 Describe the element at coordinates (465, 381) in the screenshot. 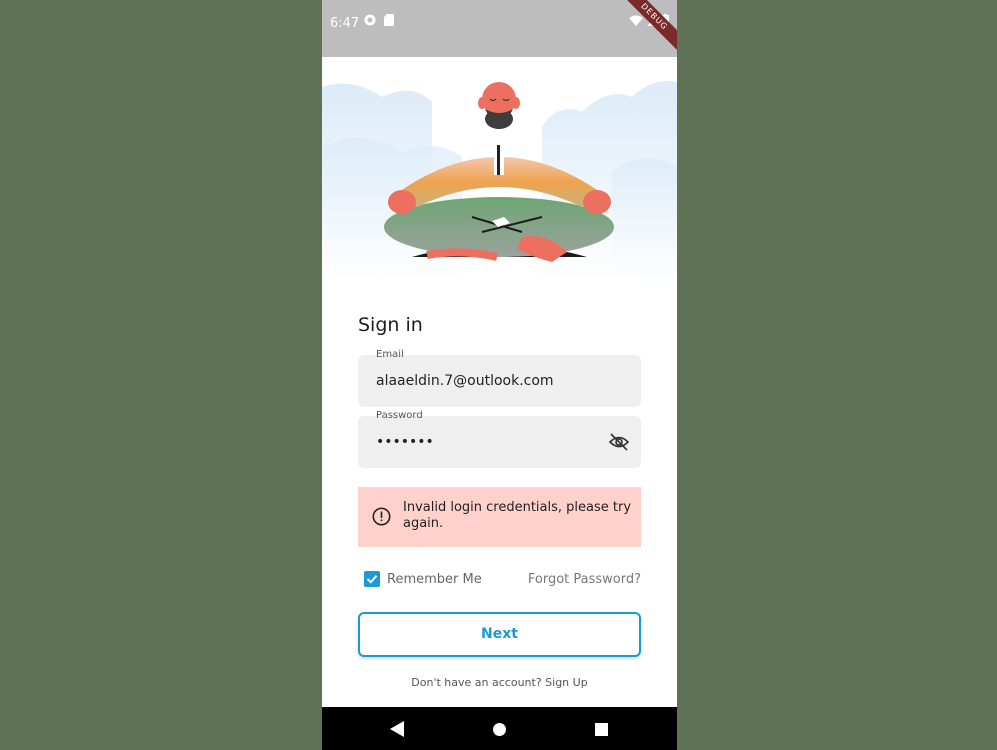

I see `email-value: alaaeldin.7@outlook.com` at that location.